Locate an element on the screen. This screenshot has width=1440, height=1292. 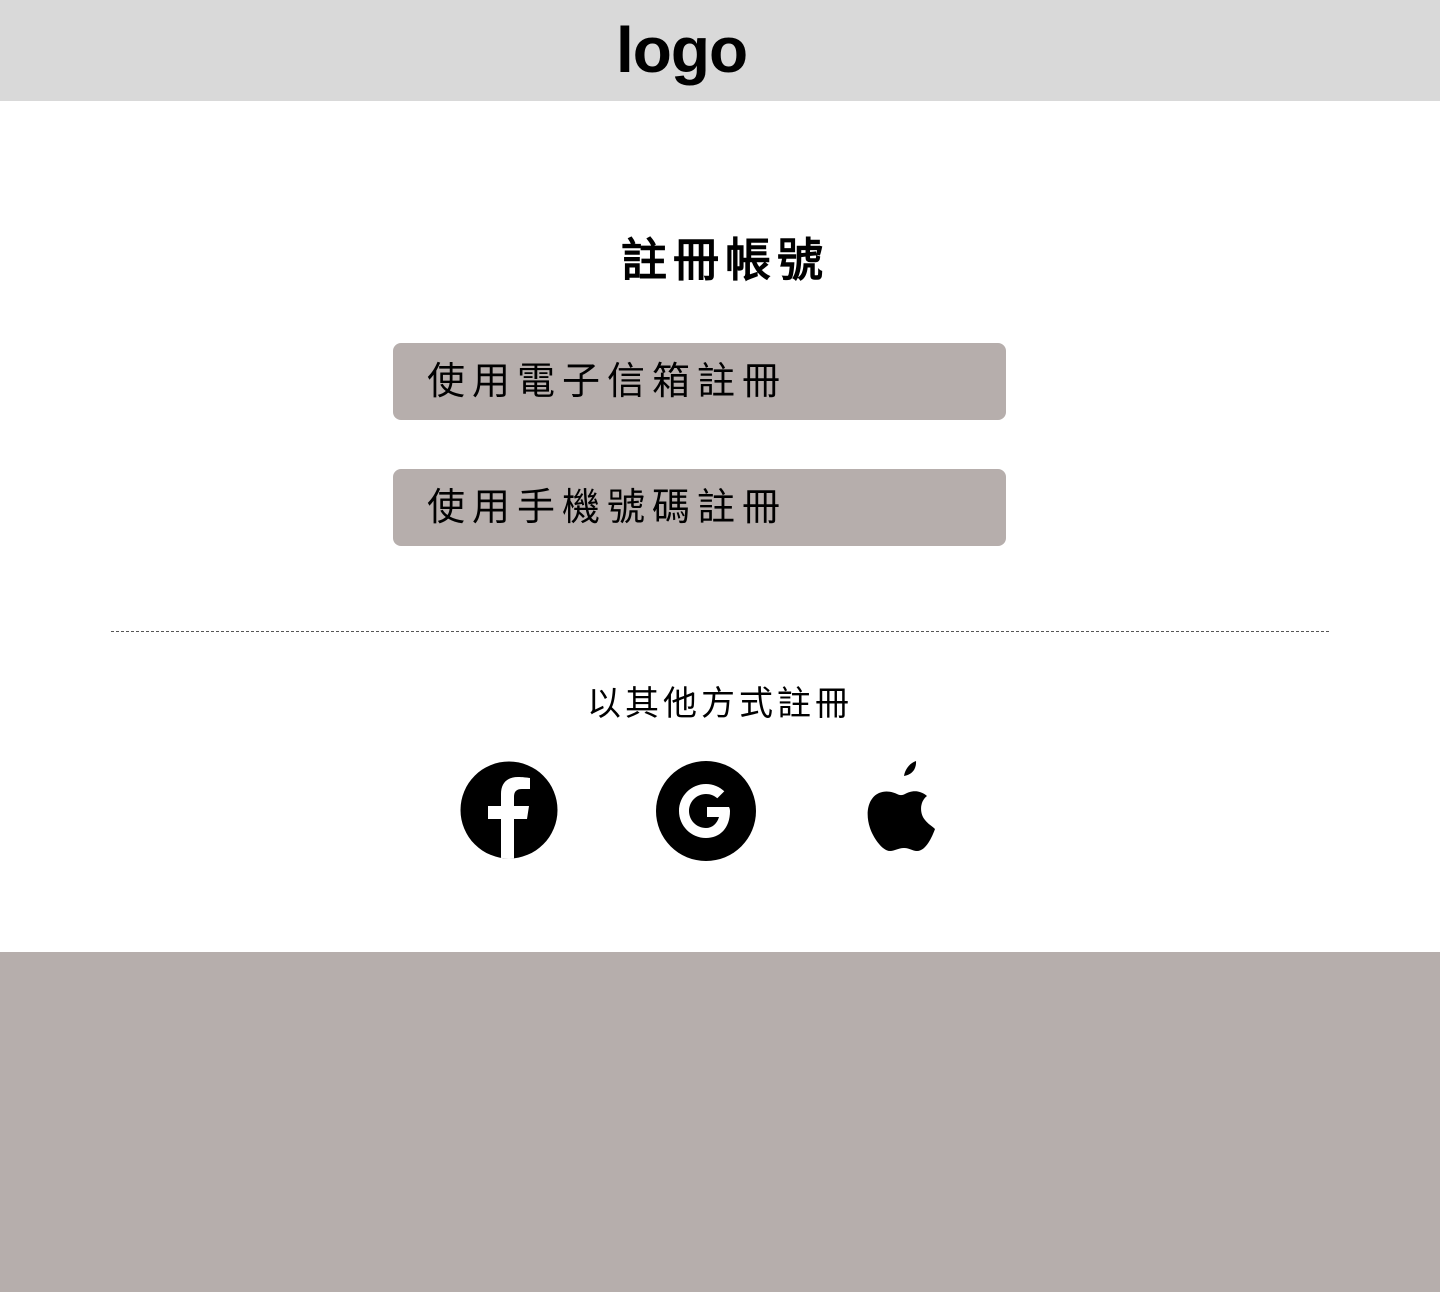
facebook-login-button is located at coordinates (510, 811).